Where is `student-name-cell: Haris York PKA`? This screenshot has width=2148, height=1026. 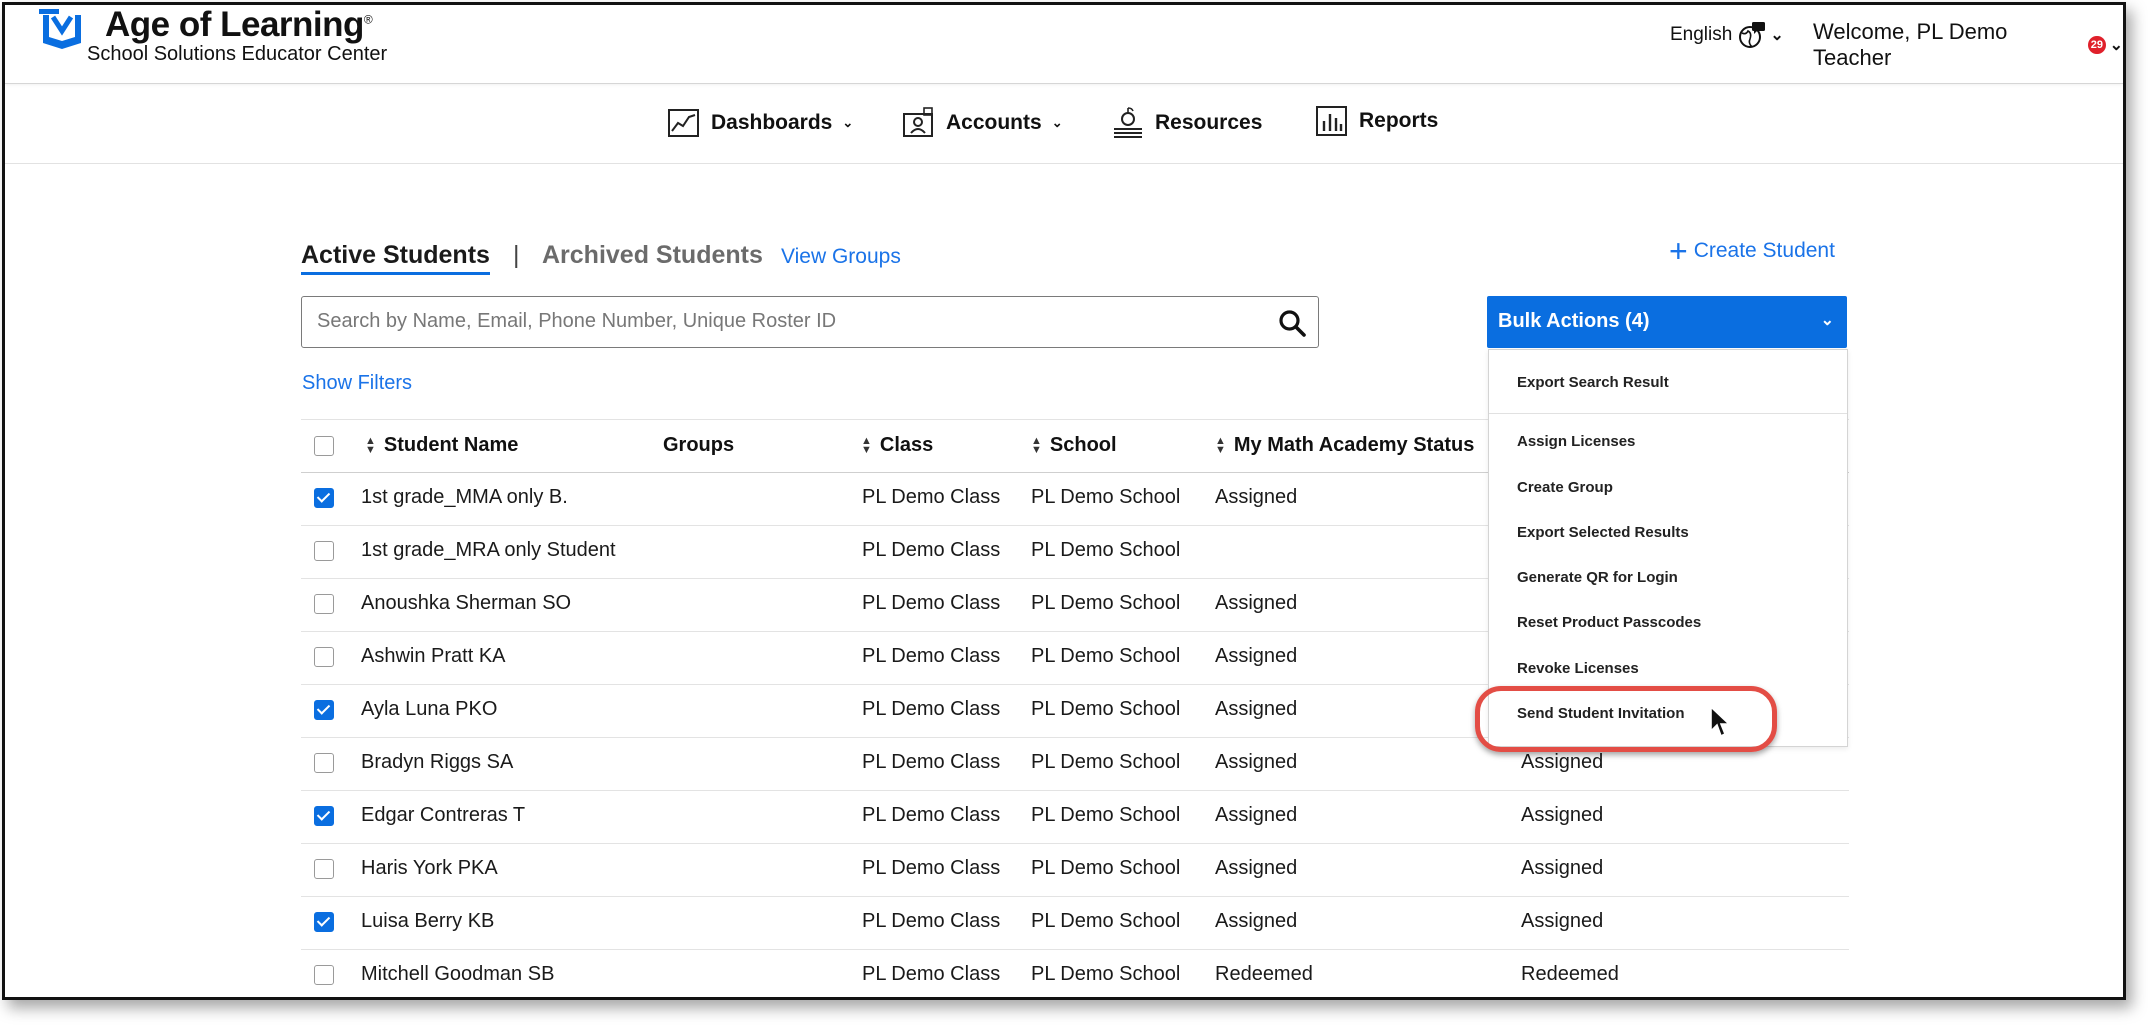
student-name-cell: Haris York PKA is located at coordinates (429, 868).